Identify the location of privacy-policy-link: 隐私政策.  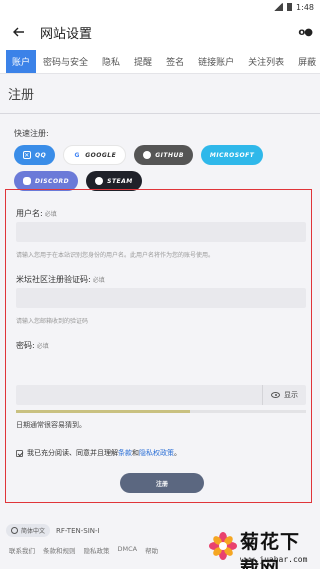
(97, 550).